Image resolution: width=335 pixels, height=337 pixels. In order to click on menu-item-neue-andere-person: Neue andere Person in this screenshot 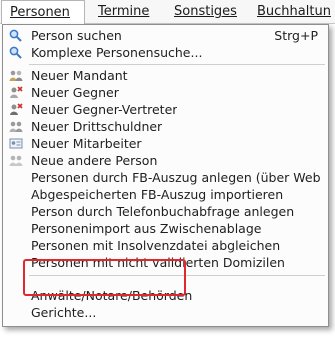, I will do `click(165, 160)`.